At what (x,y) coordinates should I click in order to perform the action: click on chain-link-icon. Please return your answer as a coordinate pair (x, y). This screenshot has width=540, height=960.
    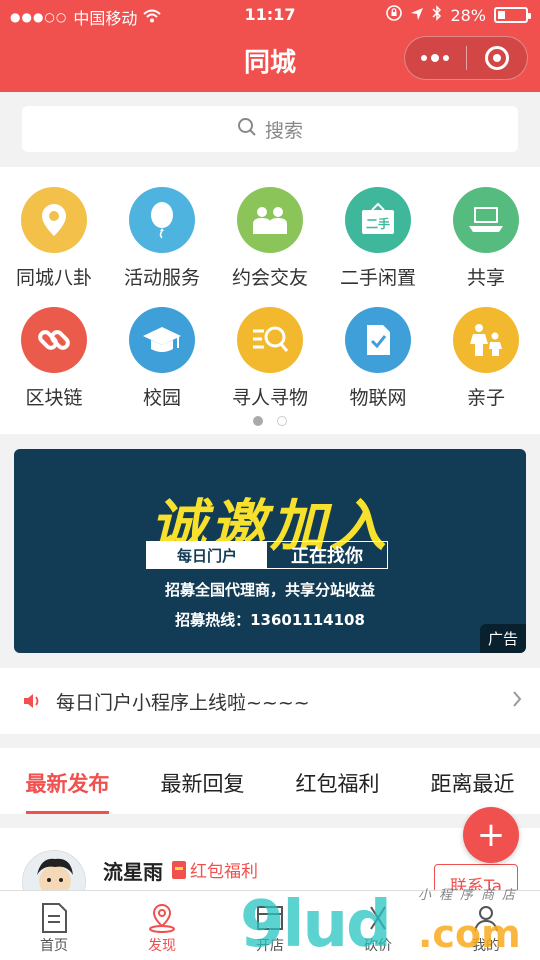
    Looking at the image, I should click on (54, 340).